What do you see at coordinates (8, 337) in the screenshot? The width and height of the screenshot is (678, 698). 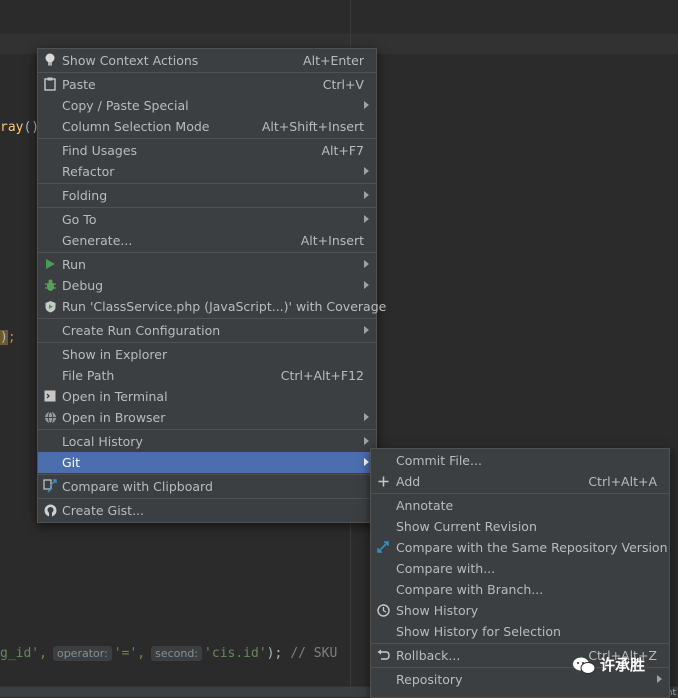 I see `code-fragment-mid: );` at bounding box center [8, 337].